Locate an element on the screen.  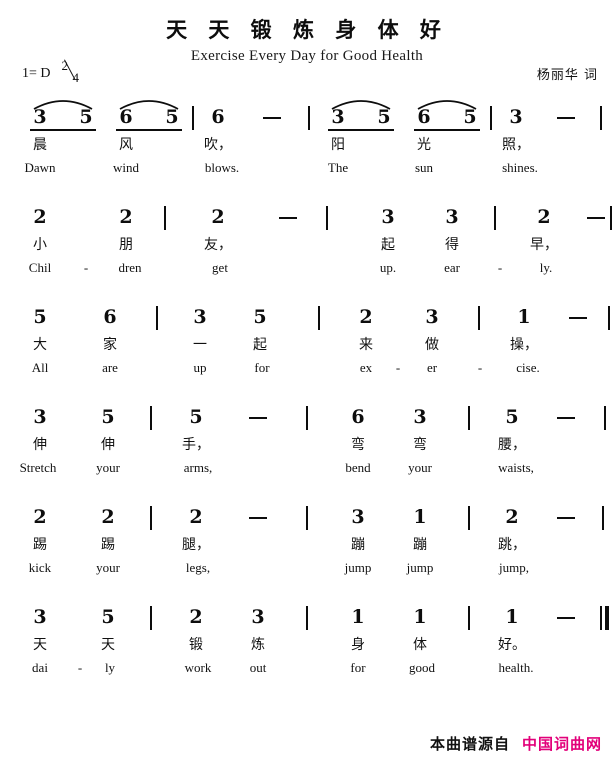
lyrics-chinese-row: 天 天 锻 炼 身 体 好。 is located at coordinates (307, 647).